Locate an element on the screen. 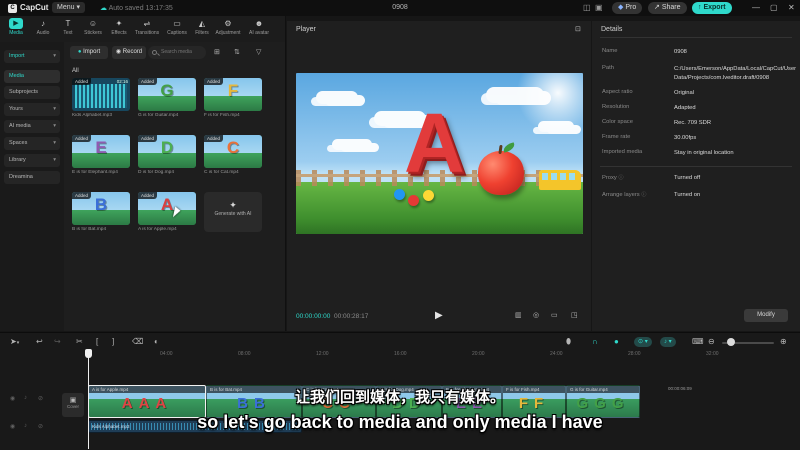  minimize-button: — is located at coordinates (756, 7).